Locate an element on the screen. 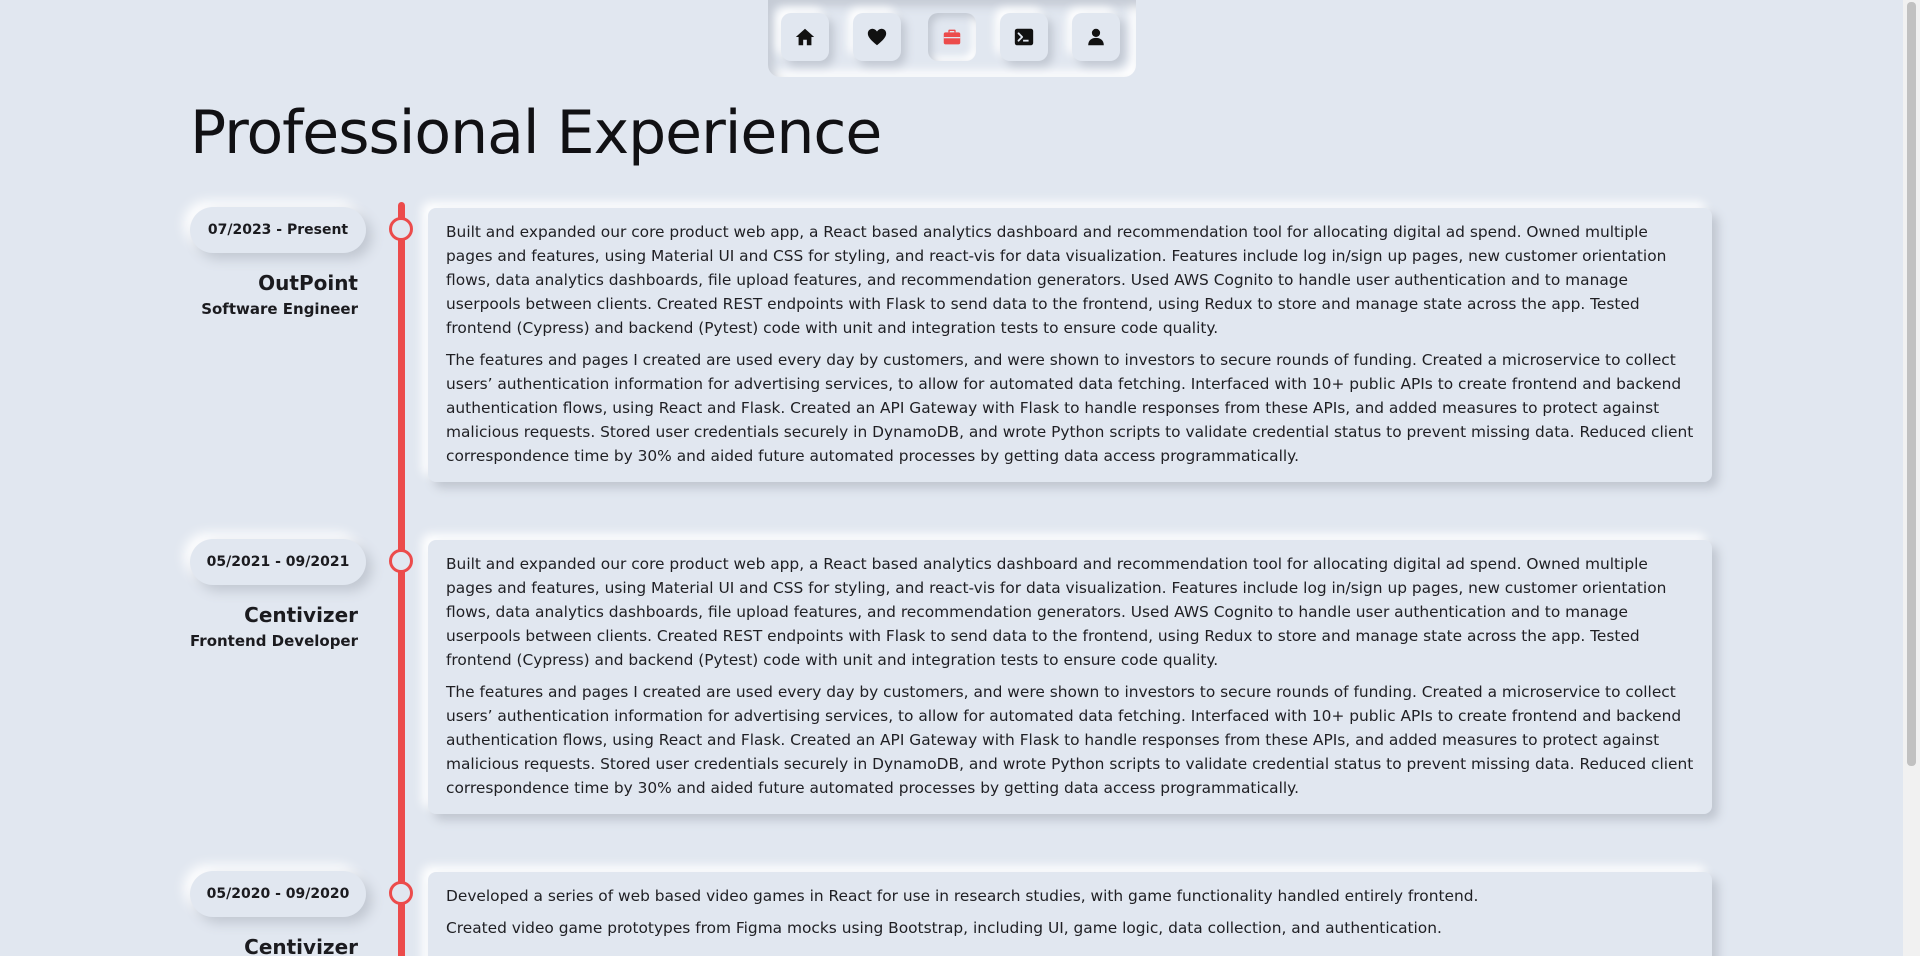  home-icon is located at coordinates (805, 37).